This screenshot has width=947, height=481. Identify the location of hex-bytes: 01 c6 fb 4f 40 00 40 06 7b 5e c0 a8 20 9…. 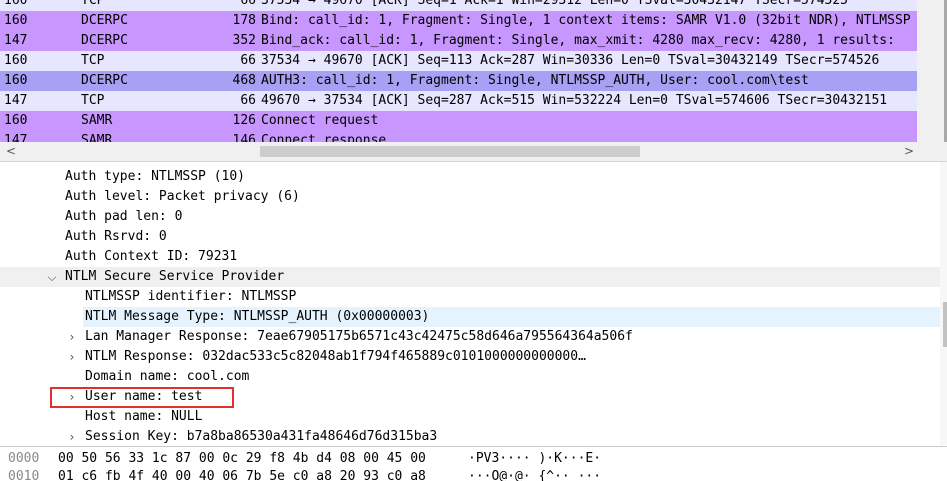
(242, 475).